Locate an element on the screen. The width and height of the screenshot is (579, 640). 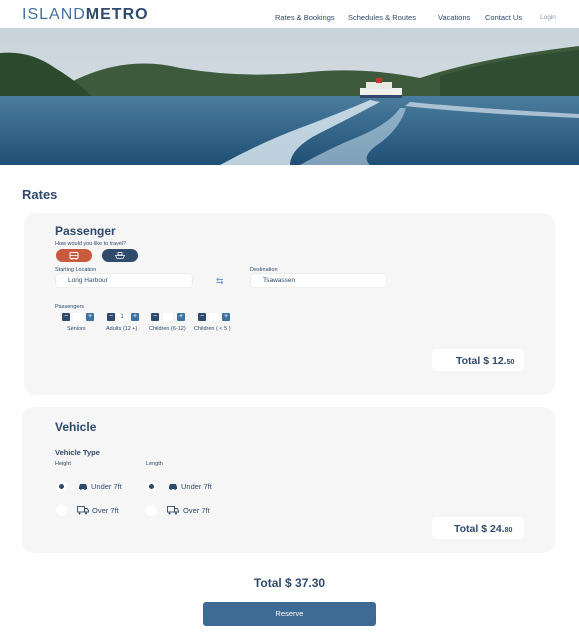
vehicle-total-main: Total $ 24. is located at coordinates (479, 529).